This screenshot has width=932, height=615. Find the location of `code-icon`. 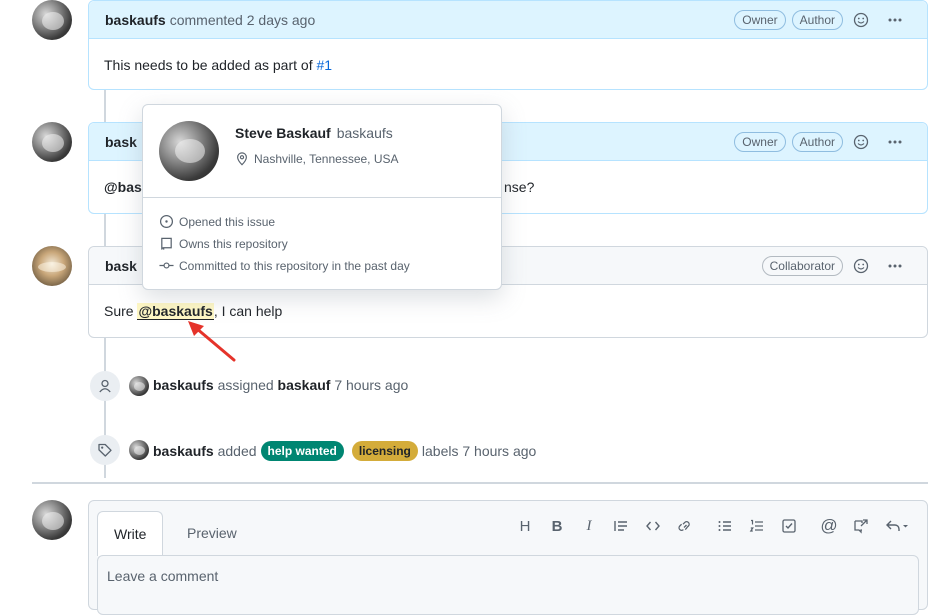

code-icon is located at coordinates (653, 526).